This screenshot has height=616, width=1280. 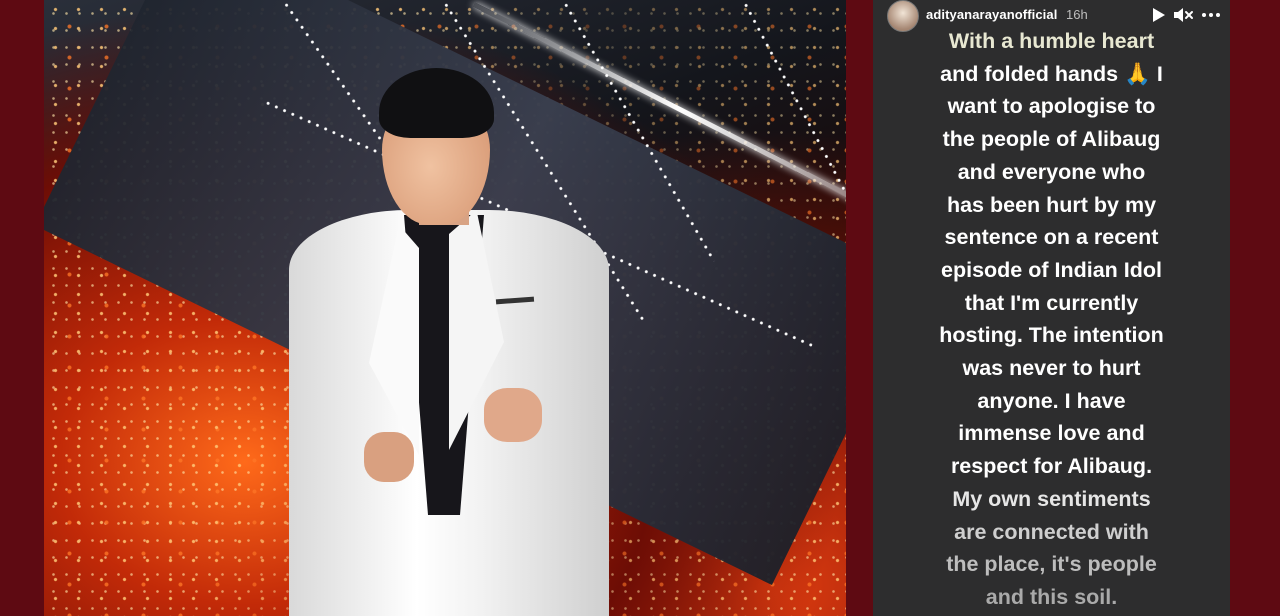 I want to click on story-text-line: respect for Alibaug., so click(x=1051, y=466).